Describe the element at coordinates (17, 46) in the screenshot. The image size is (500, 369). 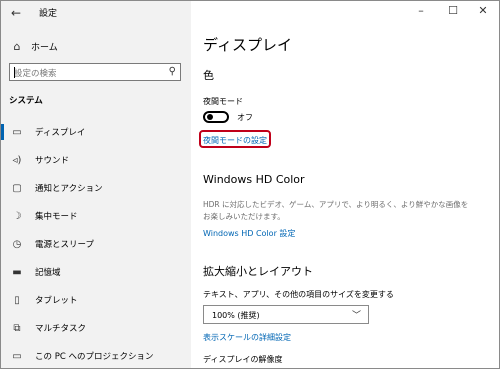
I see `home-icon: ⌂` at that location.